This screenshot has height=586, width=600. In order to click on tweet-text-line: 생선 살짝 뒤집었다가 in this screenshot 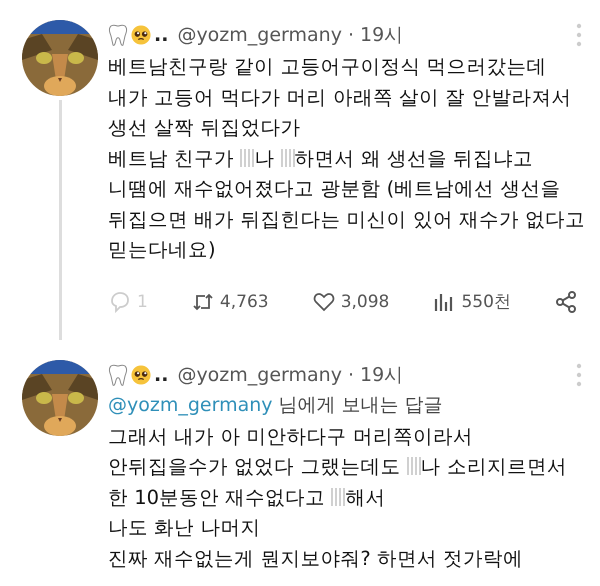, I will do `click(205, 128)`.